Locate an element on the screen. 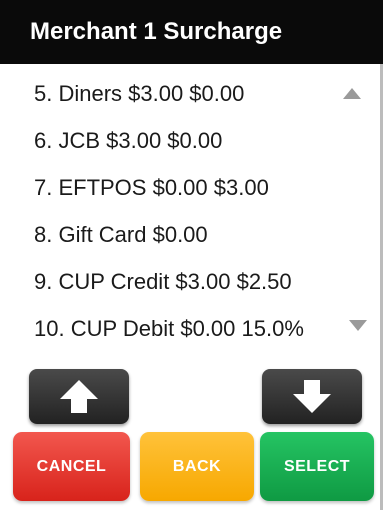 This screenshot has height=510, width=383. list-item: 9. CUP Credit $3.00 $2.50 is located at coordinates (163, 282).